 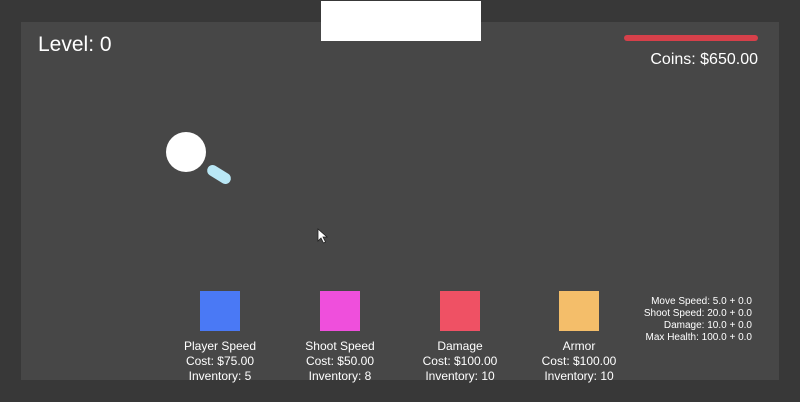 What do you see at coordinates (401, 21) in the screenshot?
I see `top-panel` at bounding box center [401, 21].